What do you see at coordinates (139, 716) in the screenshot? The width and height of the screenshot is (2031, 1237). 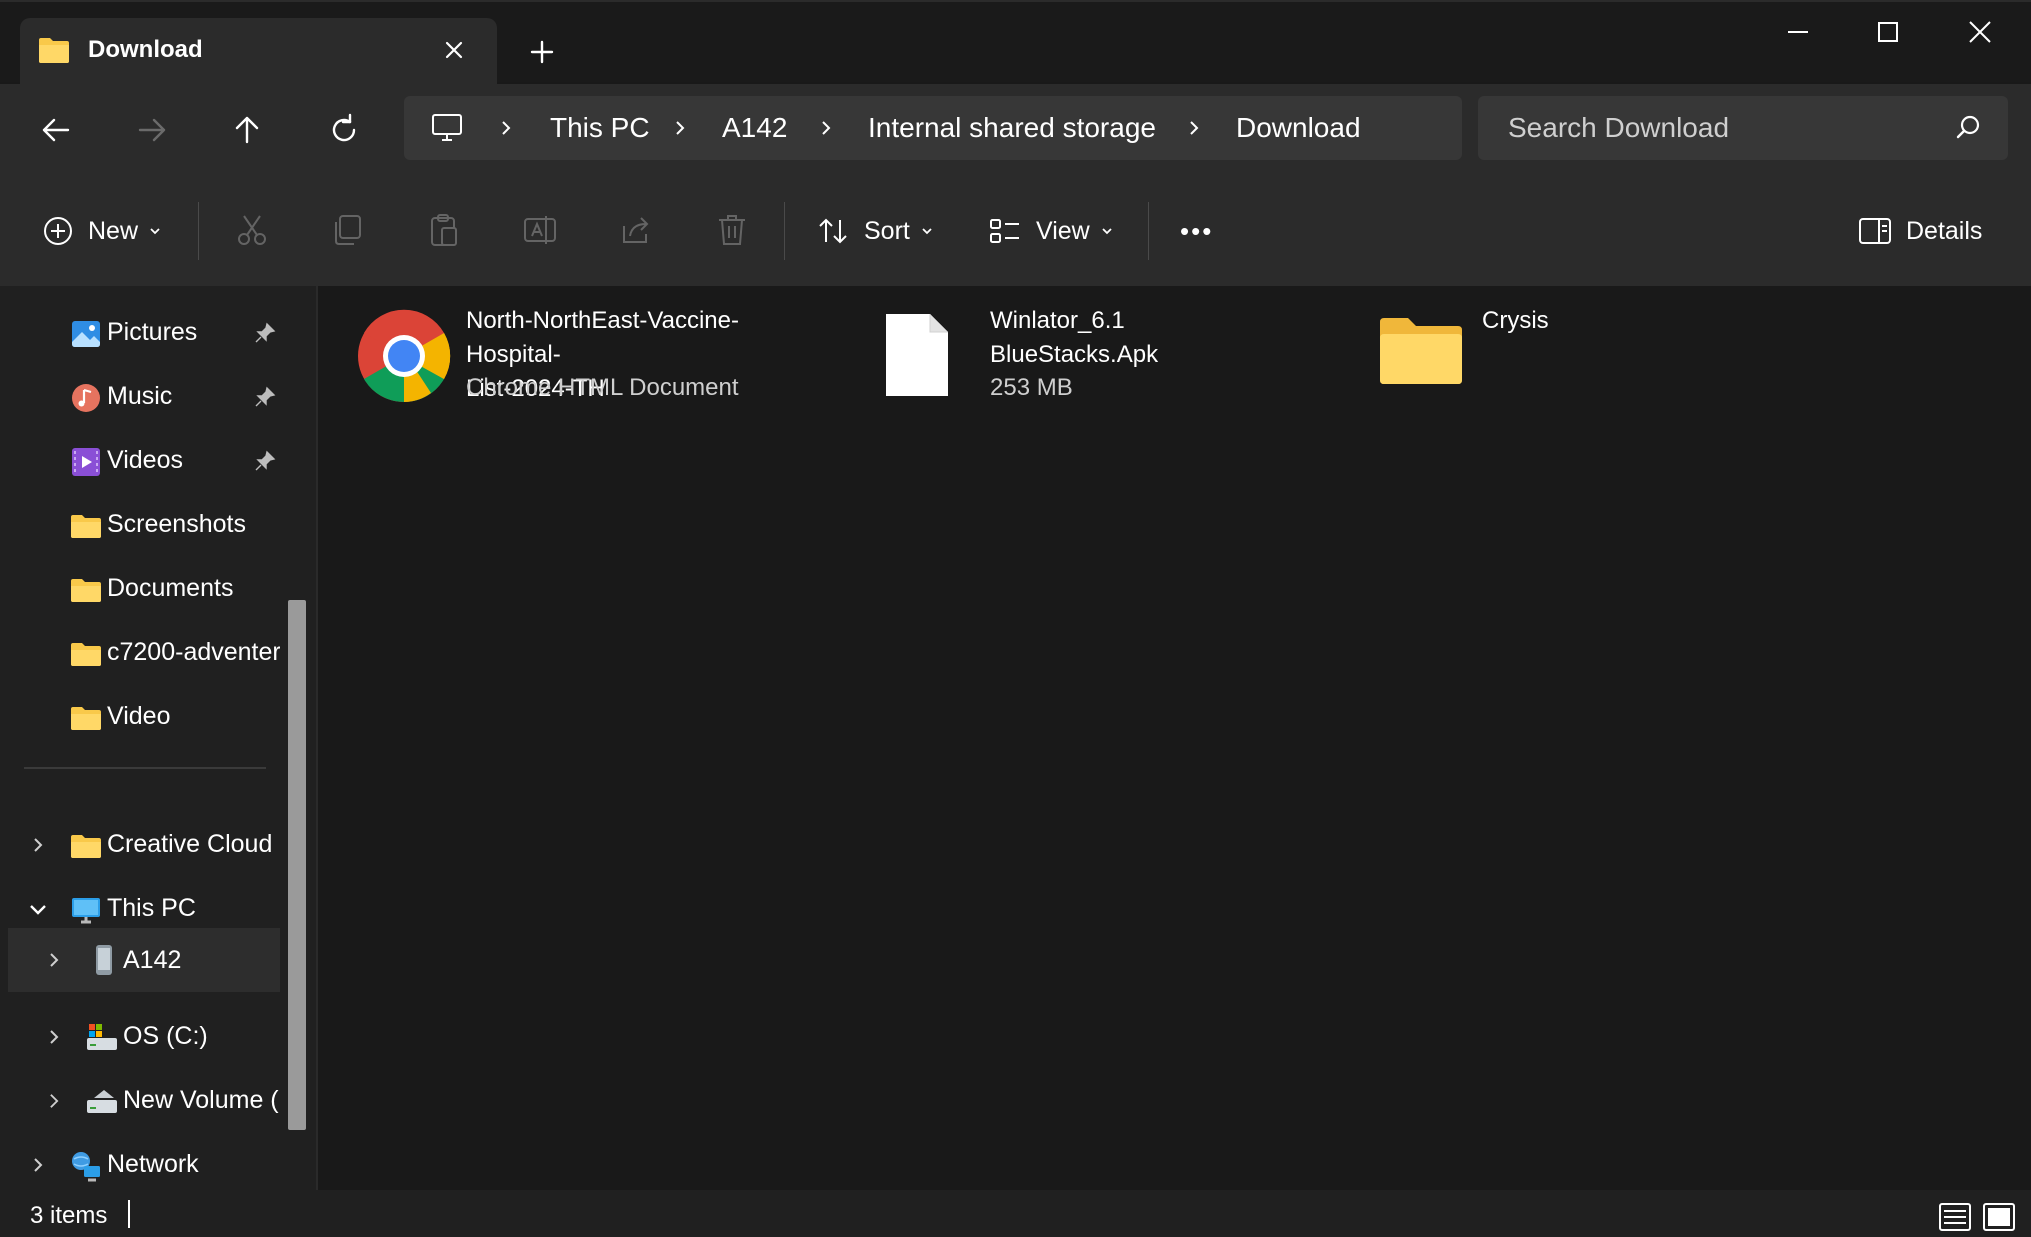 I see `sidebar-item-label: Video` at bounding box center [139, 716].